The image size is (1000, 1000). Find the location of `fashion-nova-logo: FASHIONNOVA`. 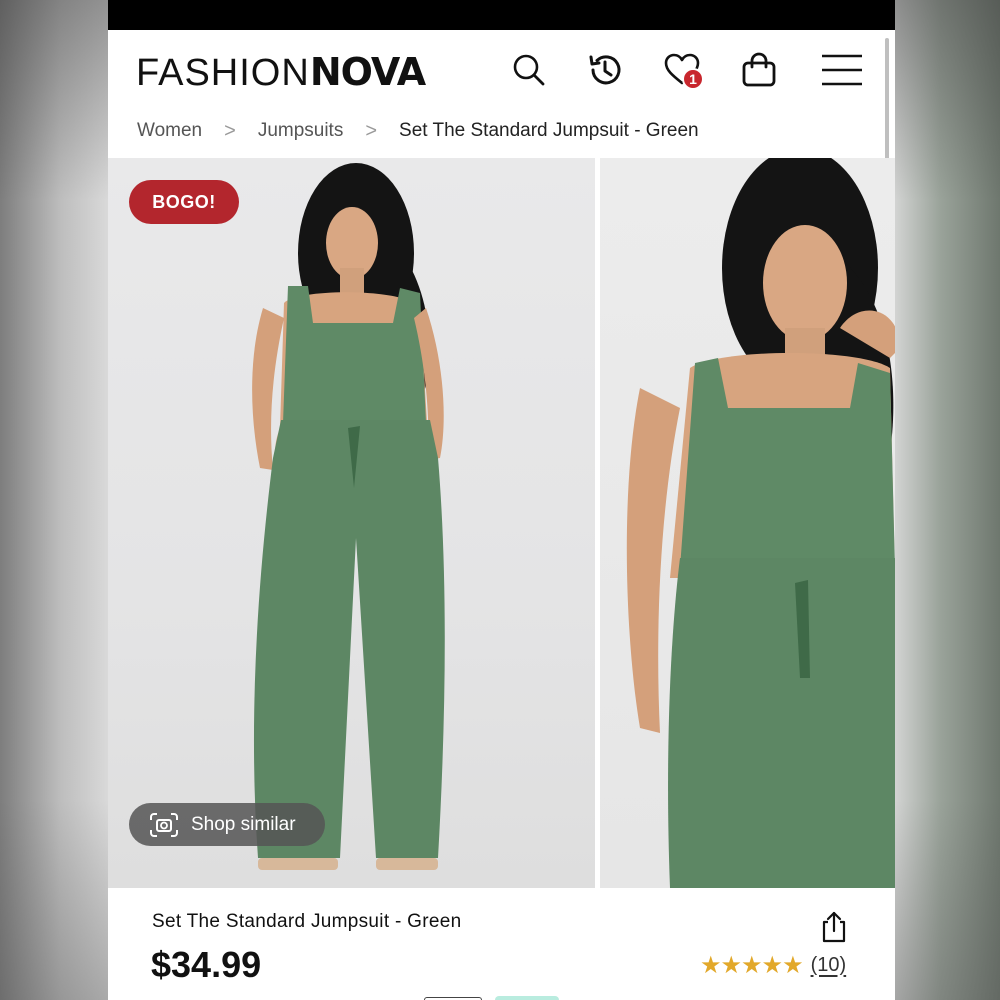

fashion-nova-logo: FASHIONNOVA is located at coordinates (281, 72).